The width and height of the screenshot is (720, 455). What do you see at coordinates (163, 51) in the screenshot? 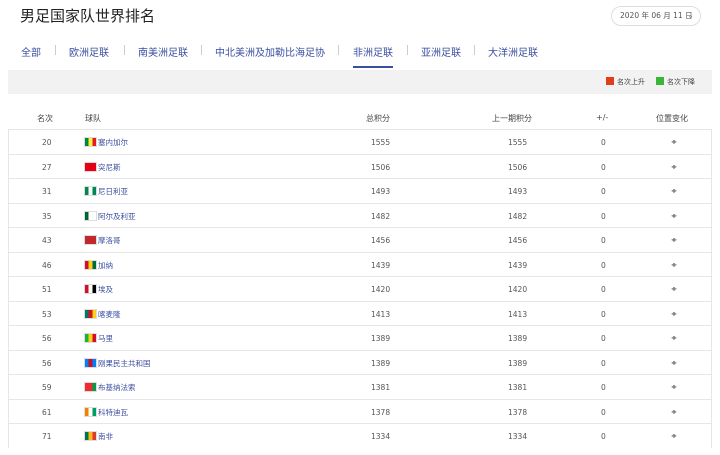
I see `tab-conmebol: 南美洲足联` at bounding box center [163, 51].